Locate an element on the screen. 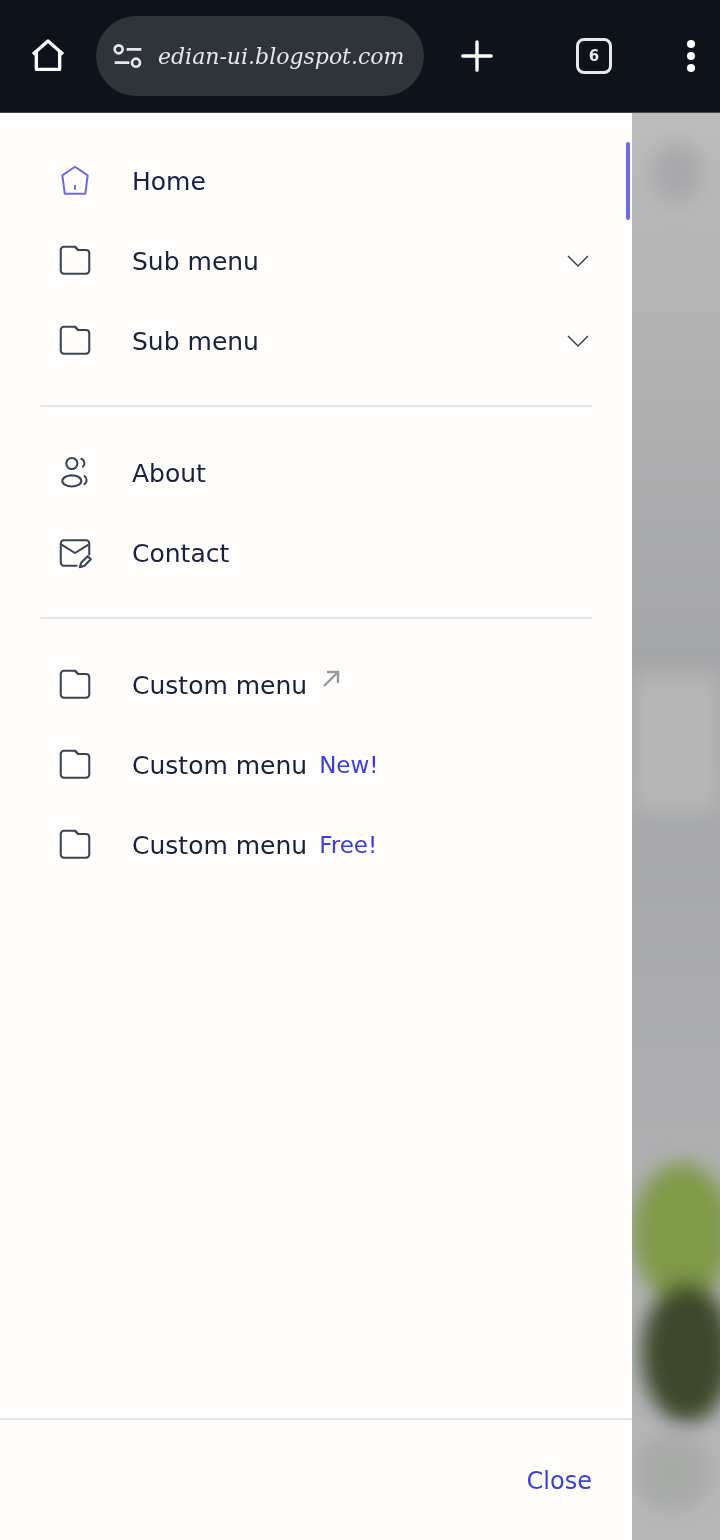 The width and height of the screenshot is (720, 1540). url-text: edian-ui.blogspot.com is located at coordinates (281, 56).